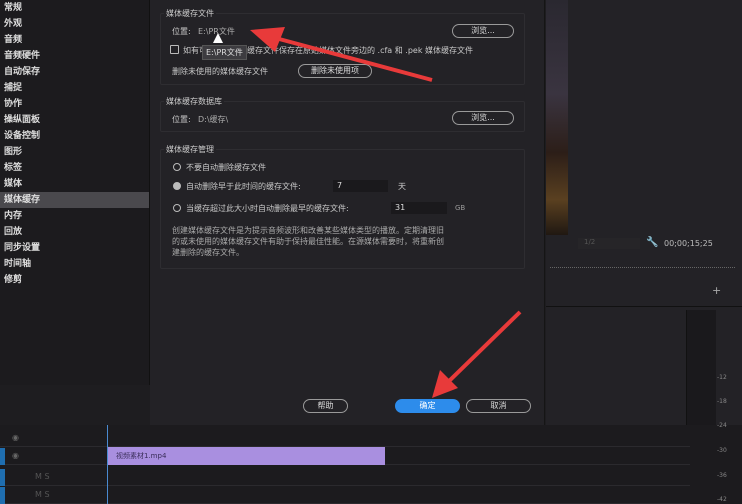  What do you see at coordinates (267, 39) in the screenshot?
I see `arrowhead` at bounding box center [267, 39].